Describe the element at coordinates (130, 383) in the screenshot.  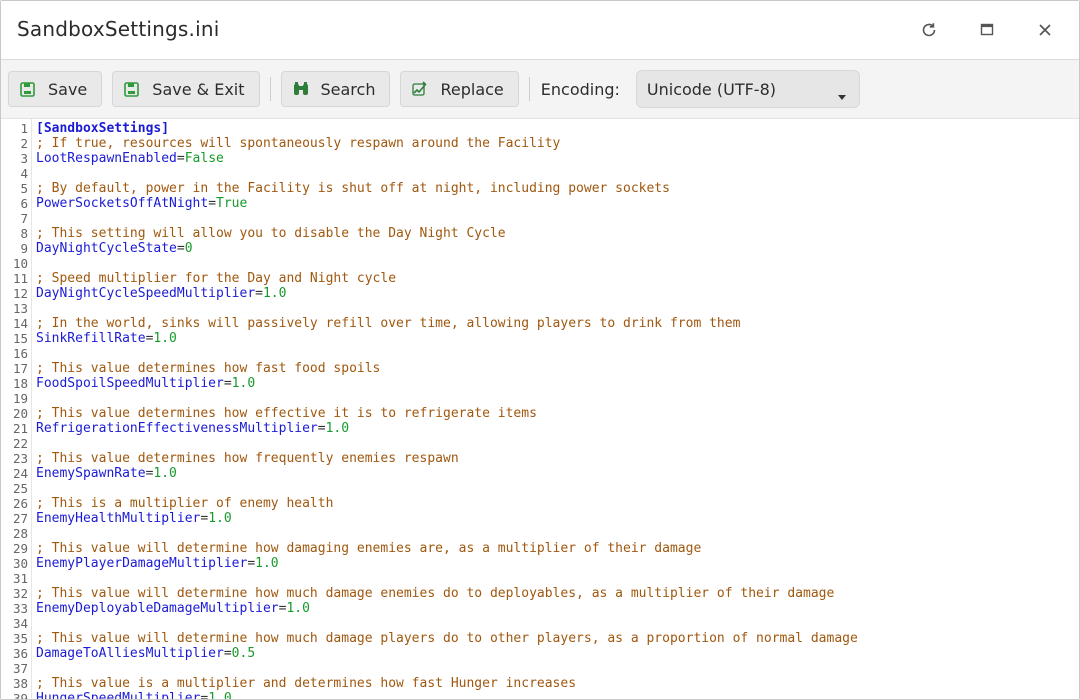
I see `setting-key: FoodSpoilSpeedMultiplier` at that location.